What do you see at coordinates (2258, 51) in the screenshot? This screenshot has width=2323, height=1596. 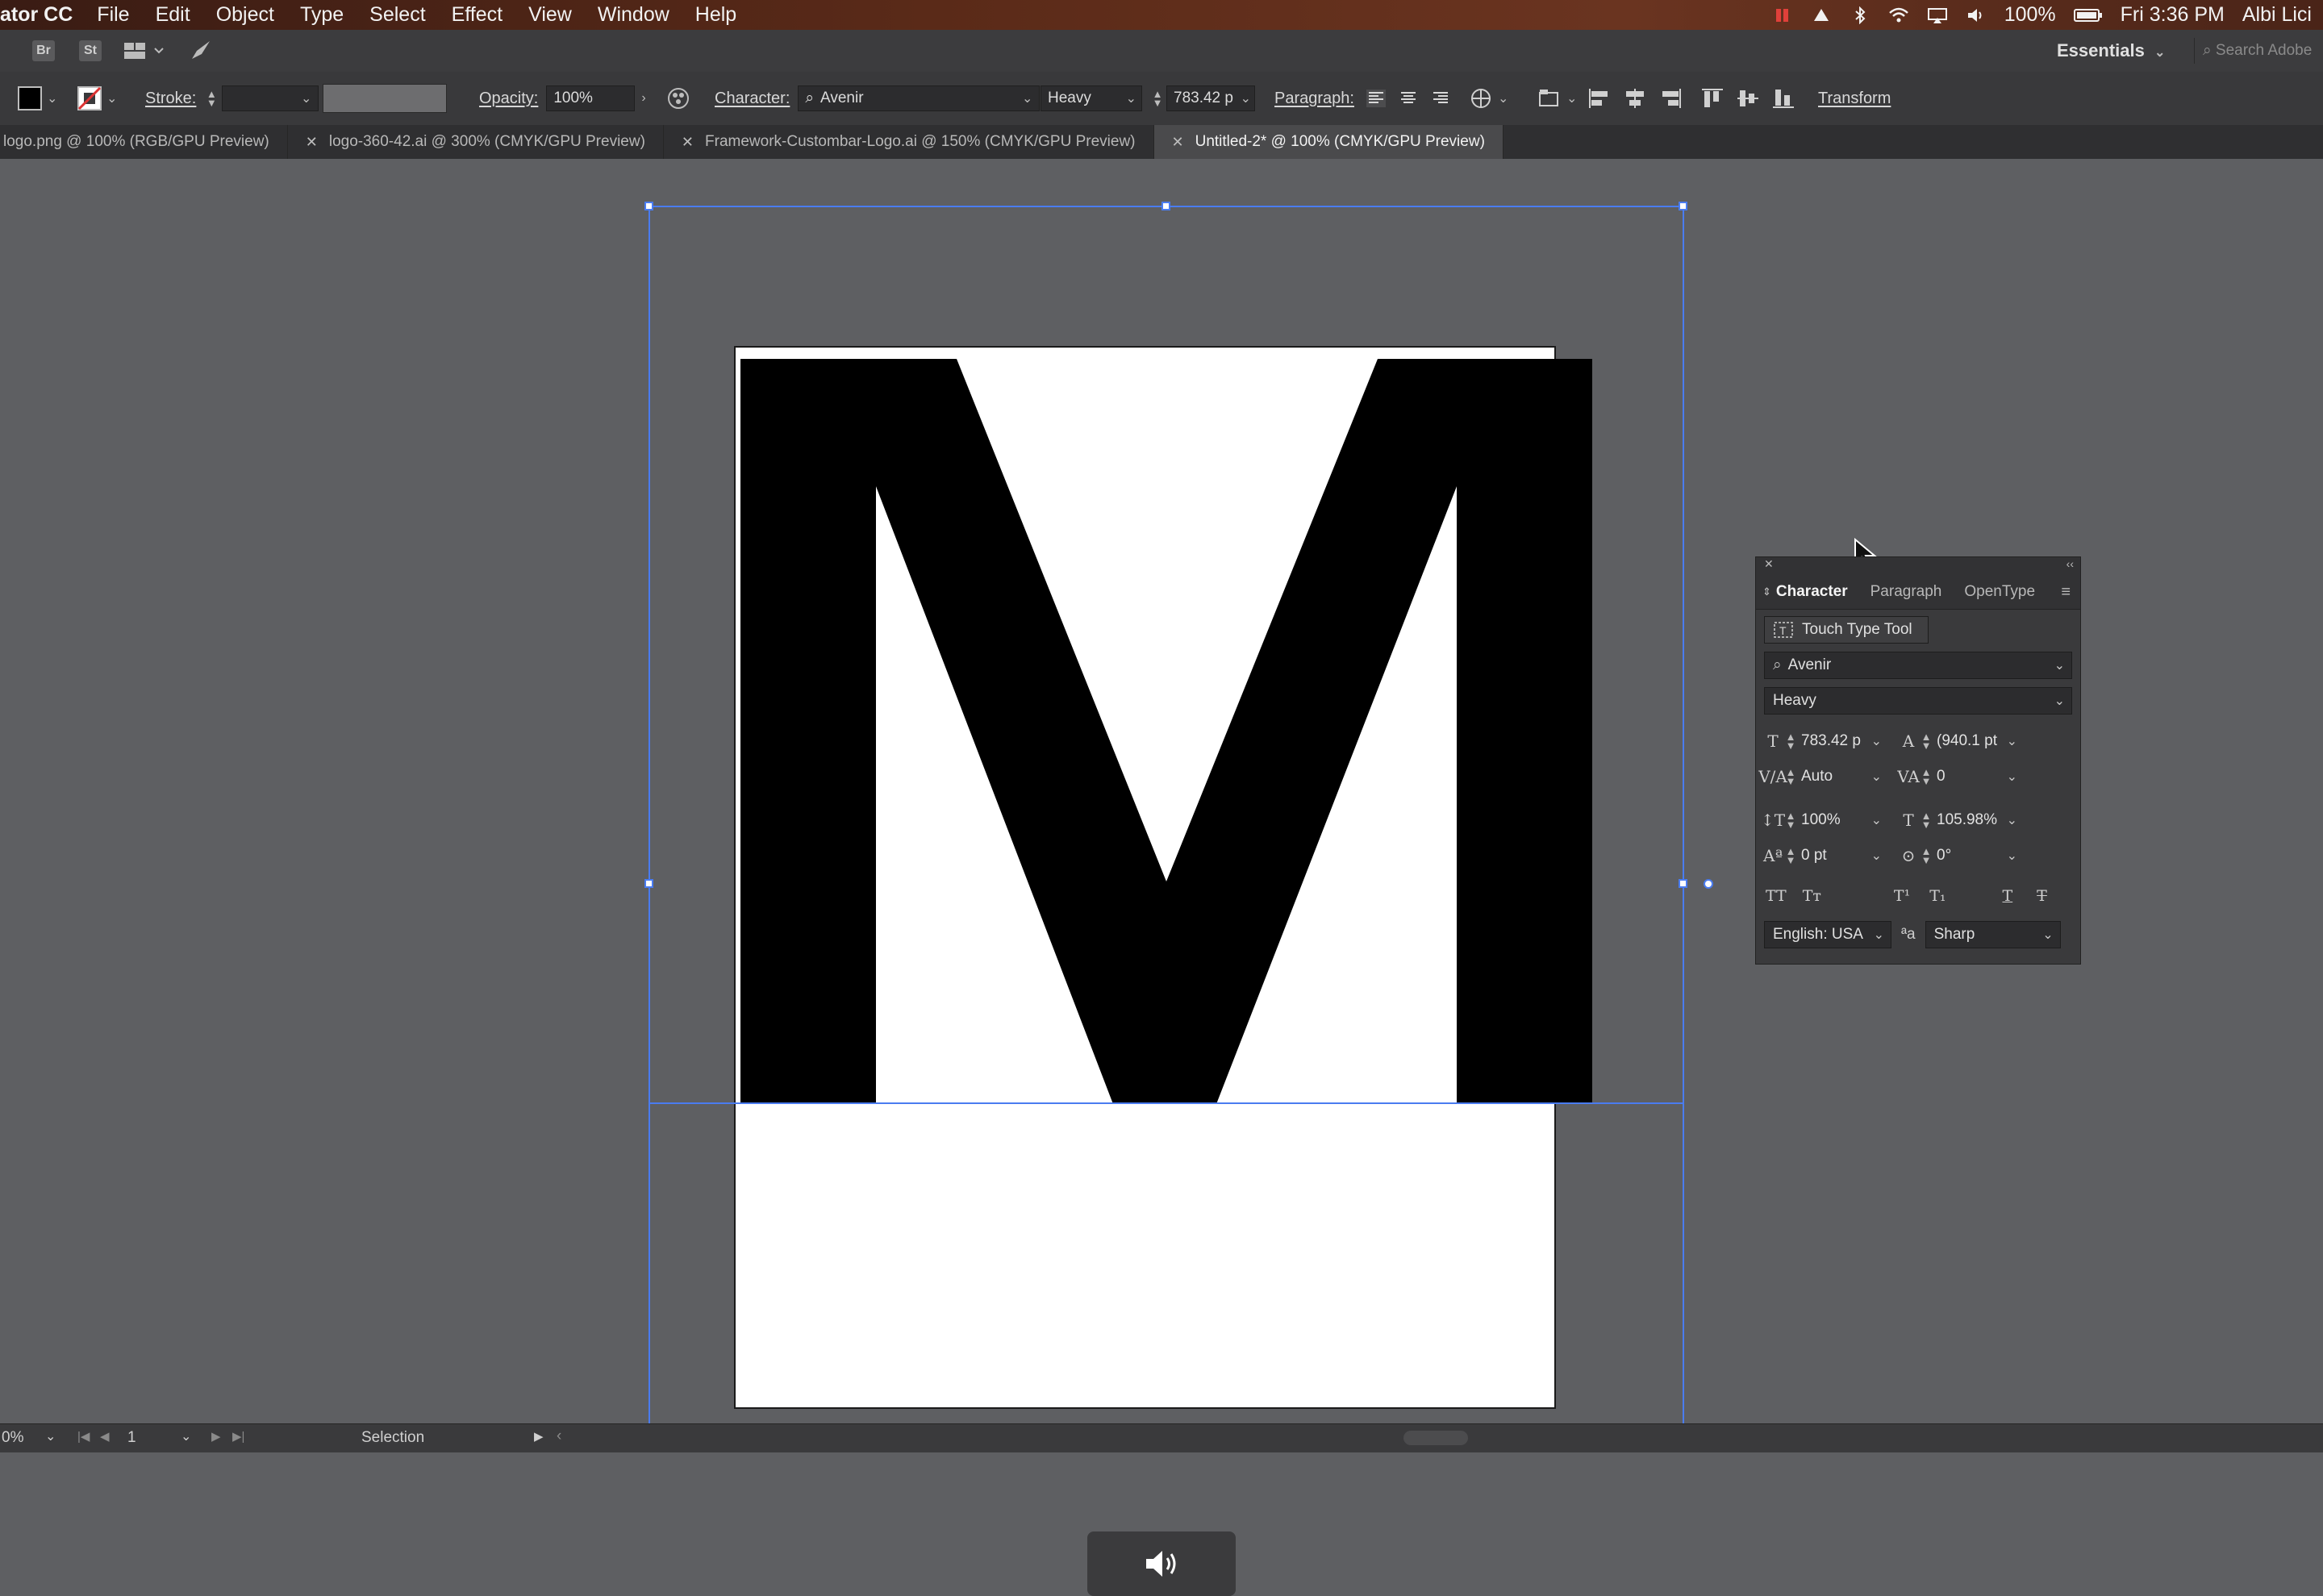 I see `search-adobe-stock: ⌕ Search Adobe` at bounding box center [2258, 51].